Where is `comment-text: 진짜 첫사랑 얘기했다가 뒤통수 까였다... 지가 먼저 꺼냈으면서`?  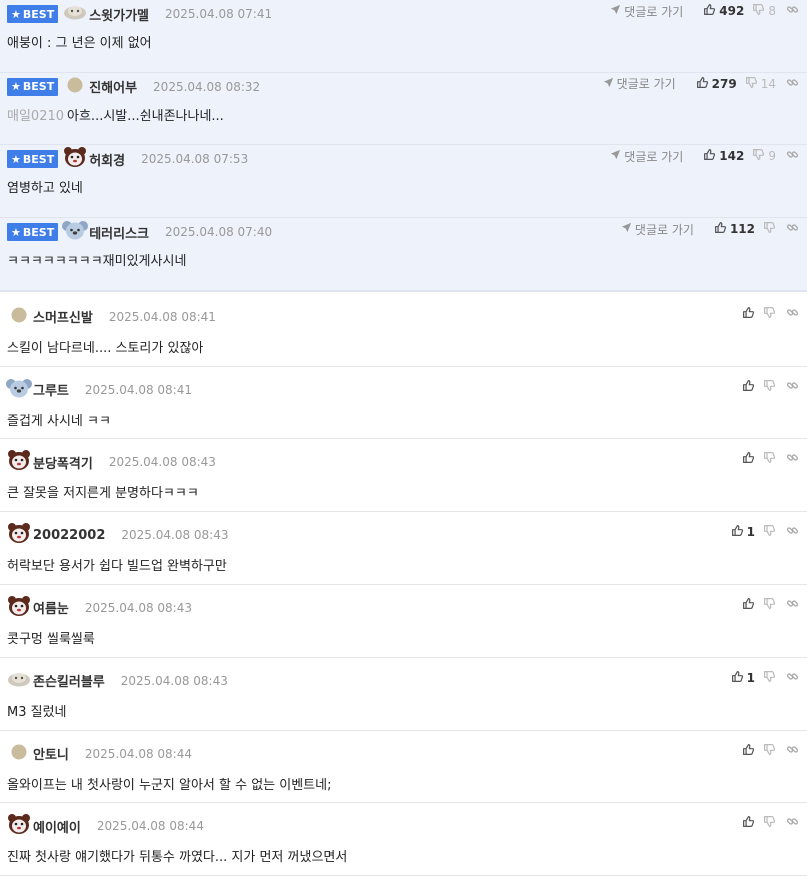 comment-text: 진짜 첫사랑 얘기했다가 뒤통수 까였다... 지가 먼저 꺼냈으면서 is located at coordinates (177, 855).